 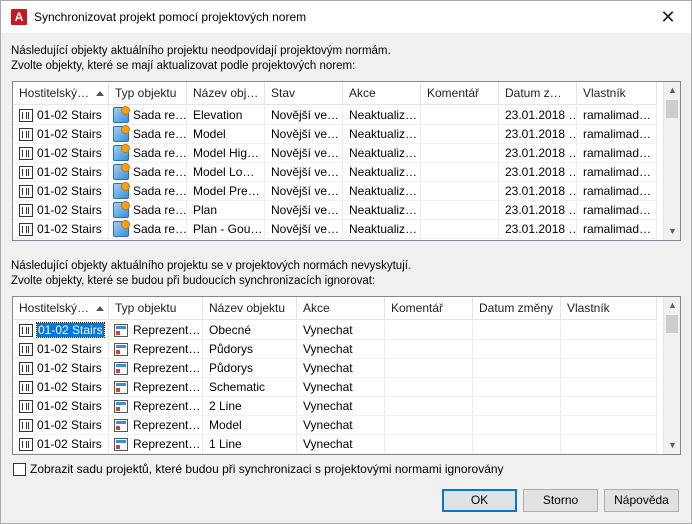 I want to click on table-row: 01-02 Stairs Reprezent… Obecné Vynechat, so click(x=335, y=330).